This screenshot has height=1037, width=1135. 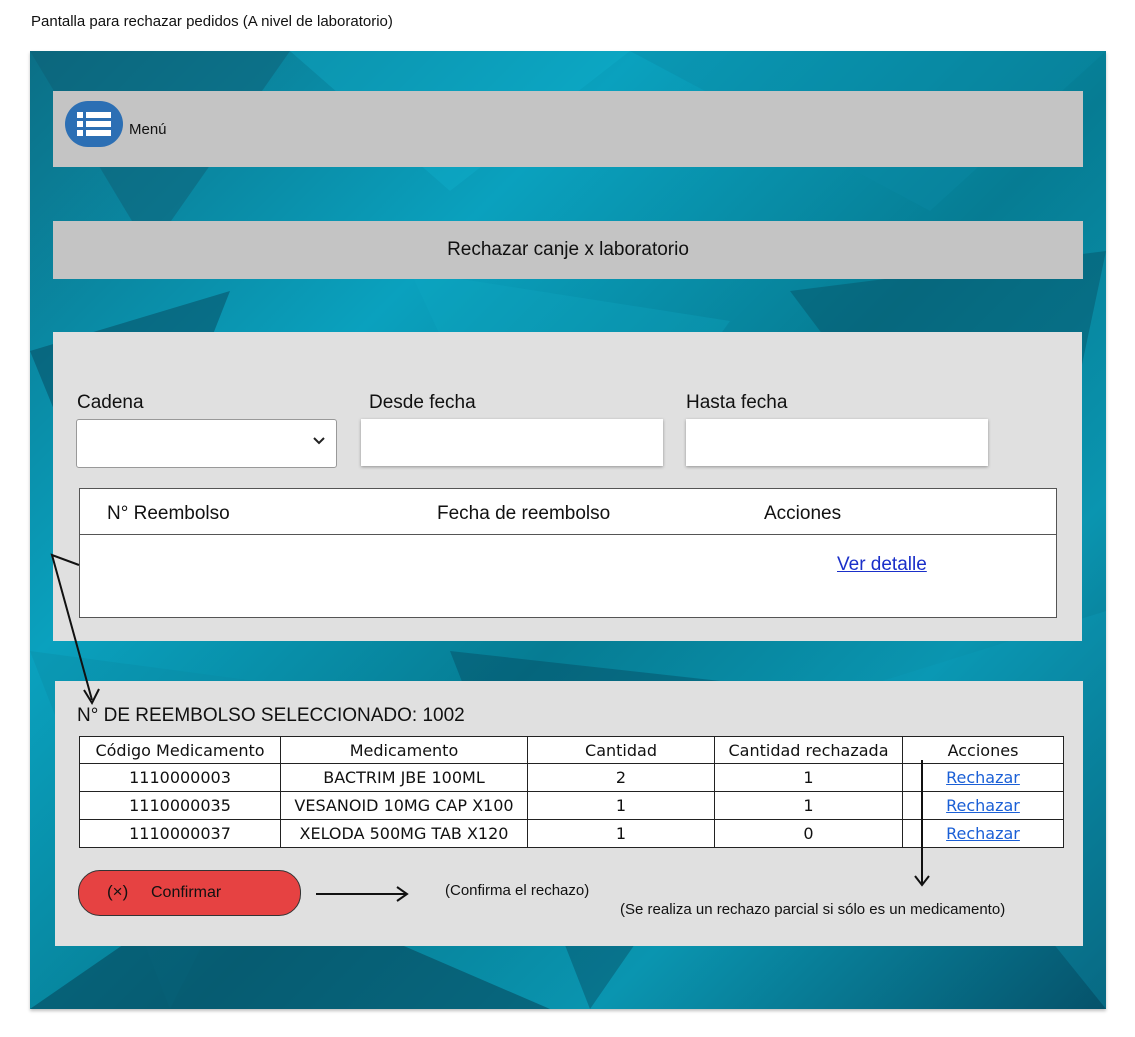 I want to click on col-cantidad-rechazada: Cantidad rechazada, so click(x=808, y=750).